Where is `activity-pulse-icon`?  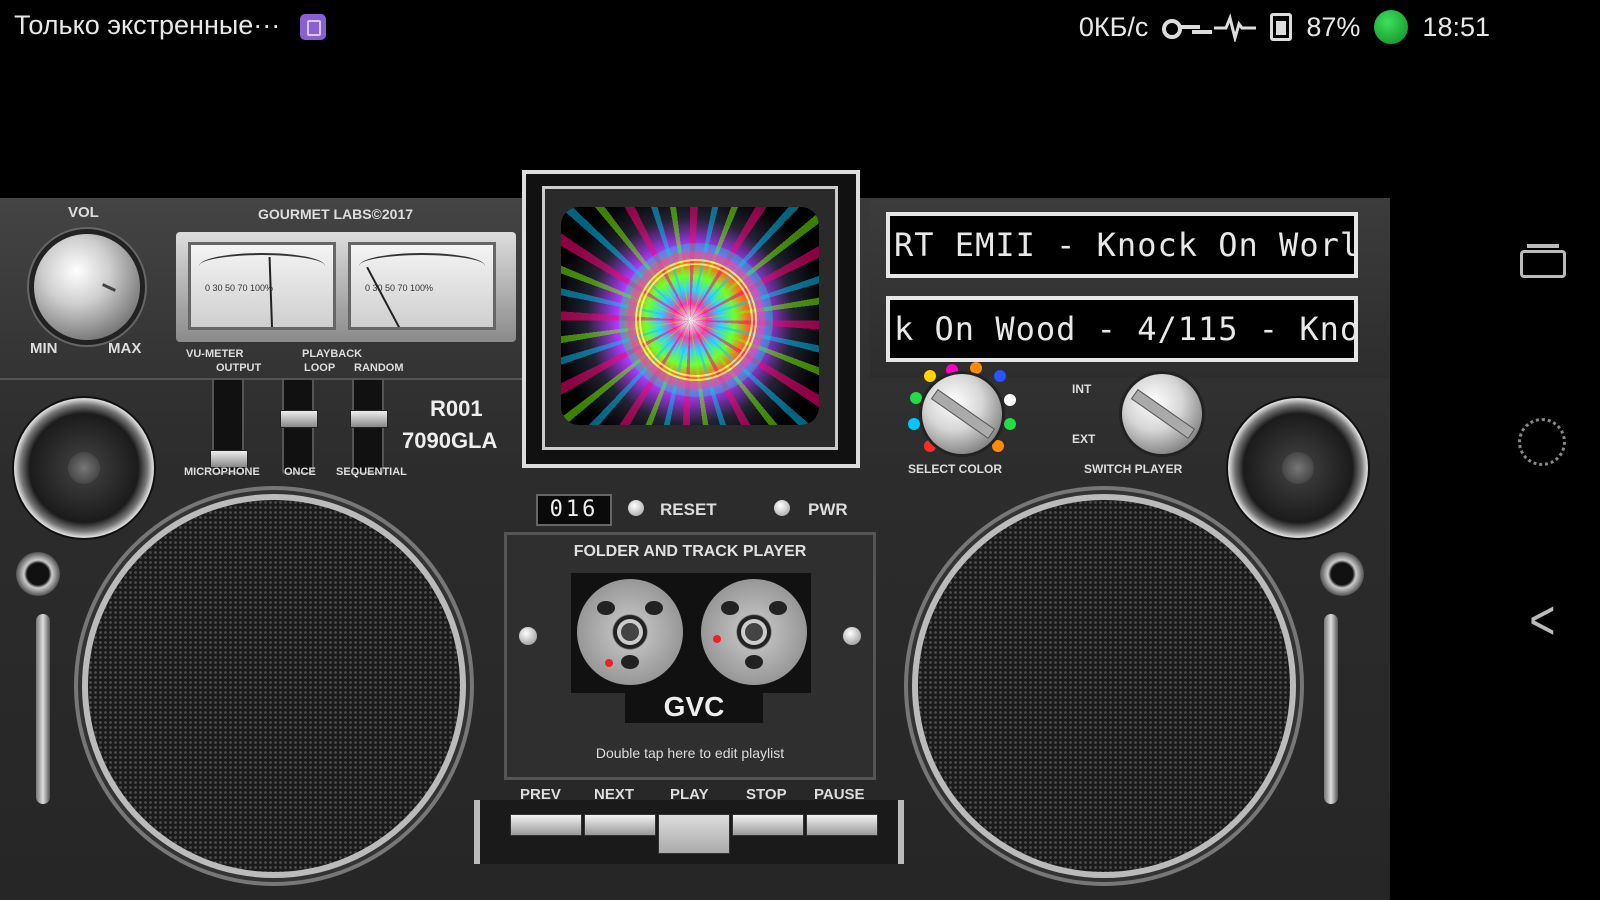
activity-pulse-icon is located at coordinates (1235, 27).